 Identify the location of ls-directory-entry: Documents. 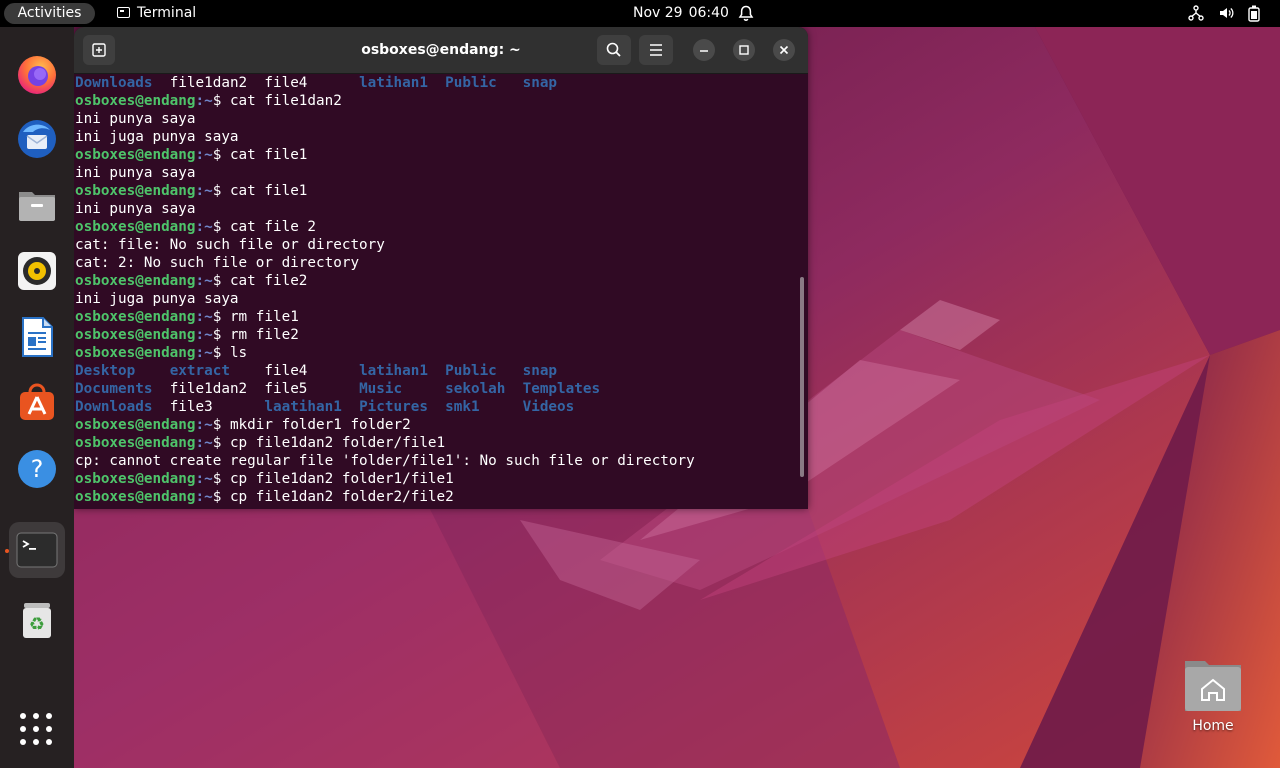
(122, 389).